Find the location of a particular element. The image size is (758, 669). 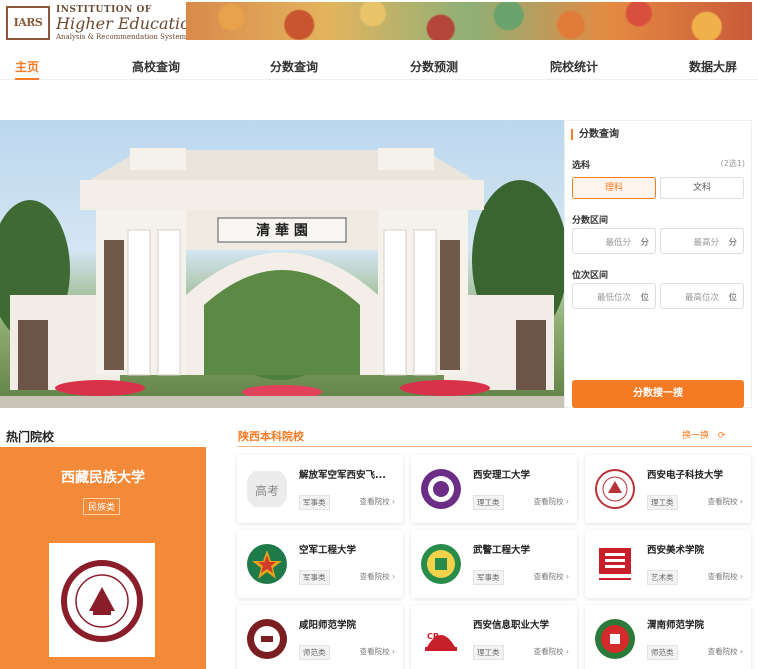

hot-universities-title: 热门院校 is located at coordinates (30, 437).